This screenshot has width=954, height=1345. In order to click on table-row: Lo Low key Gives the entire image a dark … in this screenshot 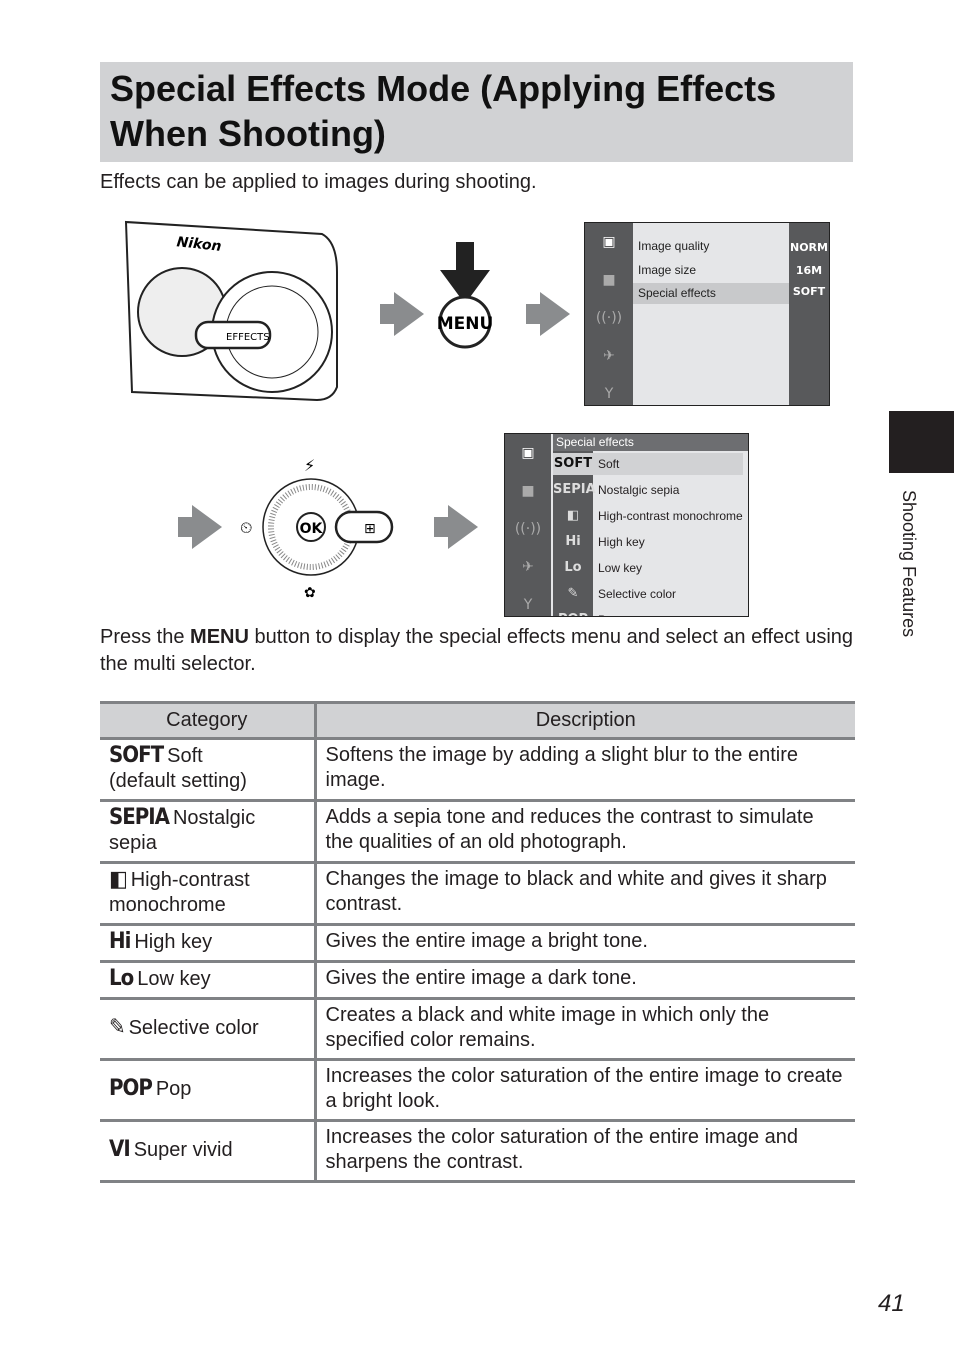, I will do `click(477, 980)`.